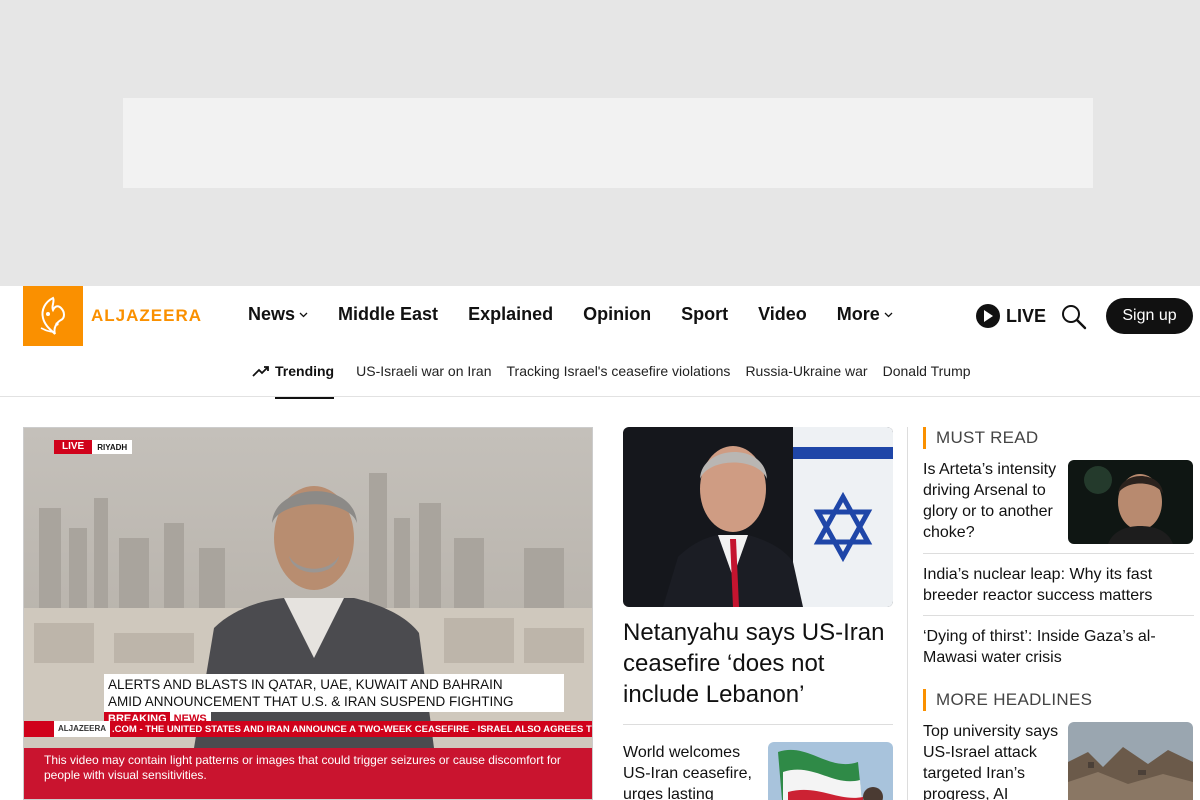 Image resolution: width=1200 pixels, height=800 pixels. I want to click on nav-item-explained: Explained, so click(510, 314).